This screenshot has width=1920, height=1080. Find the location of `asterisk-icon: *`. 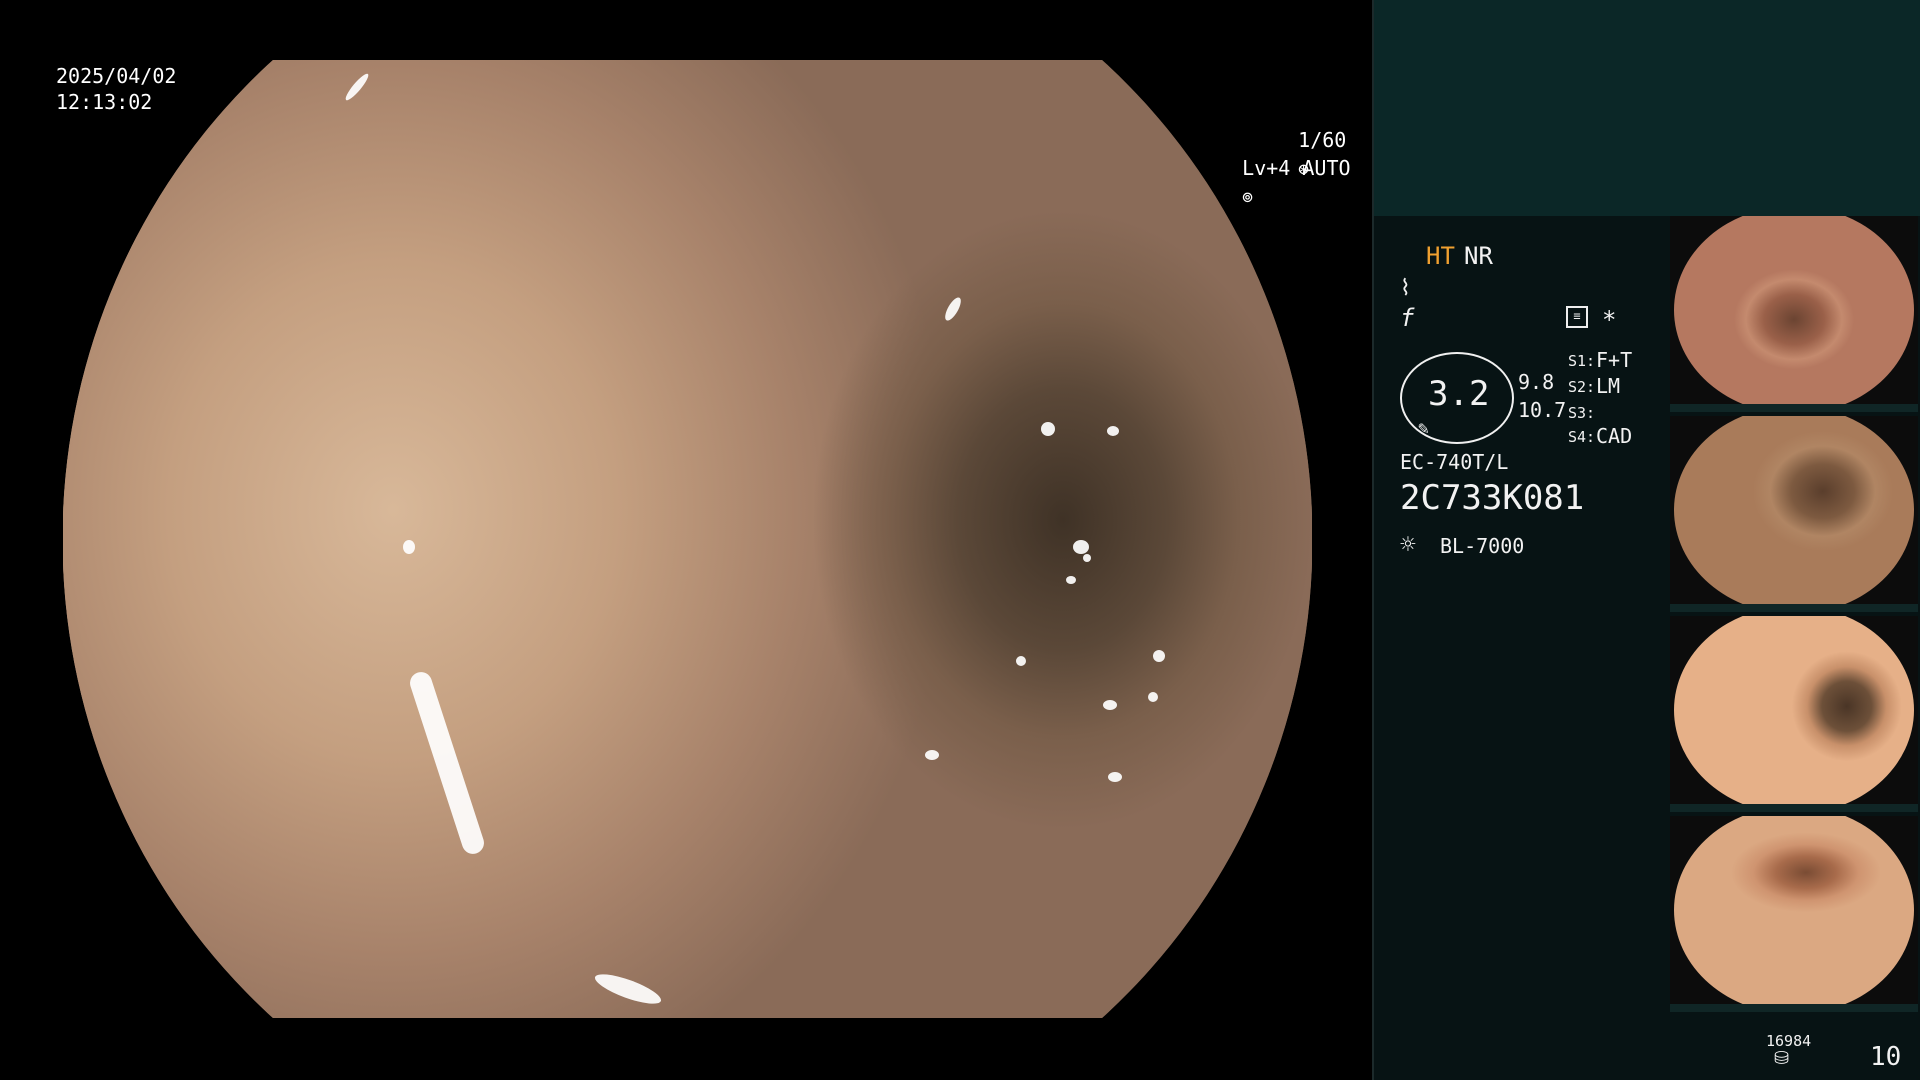

asterisk-icon: * is located at coordinates (1609, 320).